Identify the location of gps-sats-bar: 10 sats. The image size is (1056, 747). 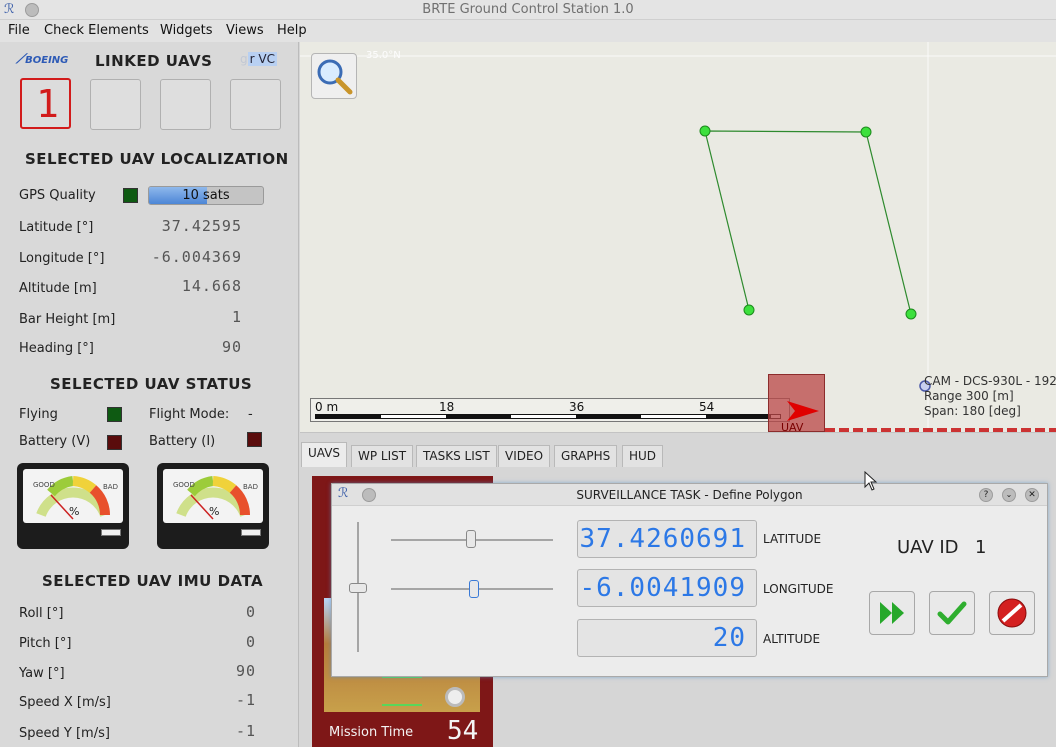
(206, 195).